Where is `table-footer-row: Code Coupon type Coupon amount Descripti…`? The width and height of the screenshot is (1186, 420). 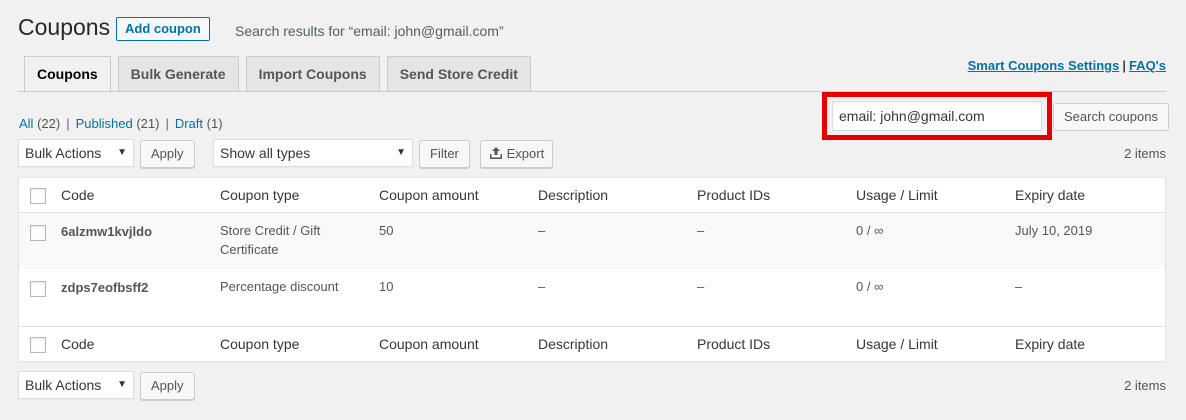
table-footer-row: Code Coupon type Coupon amount Descripti… is located at coordinates (592, 343).